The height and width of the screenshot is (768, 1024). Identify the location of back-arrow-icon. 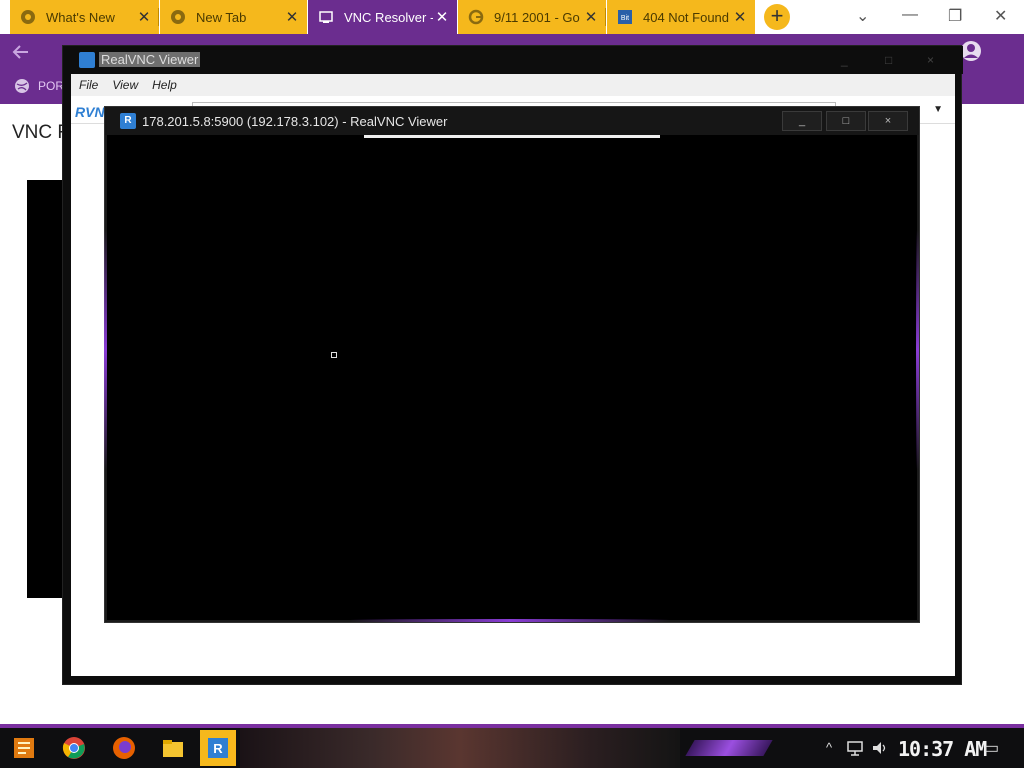
(21, 52).